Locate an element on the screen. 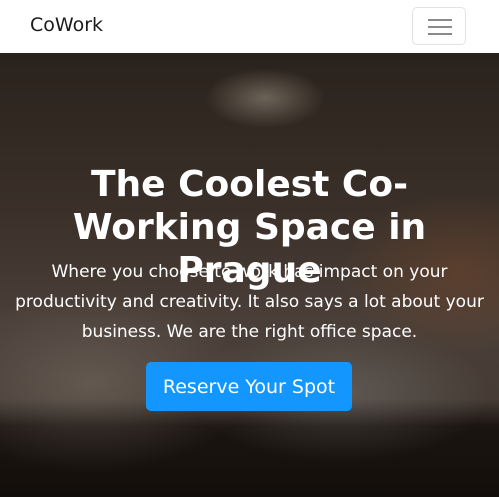 This screenshot has height=497, width=499. brand-link: CoWork is located at coordinates (66, 25).